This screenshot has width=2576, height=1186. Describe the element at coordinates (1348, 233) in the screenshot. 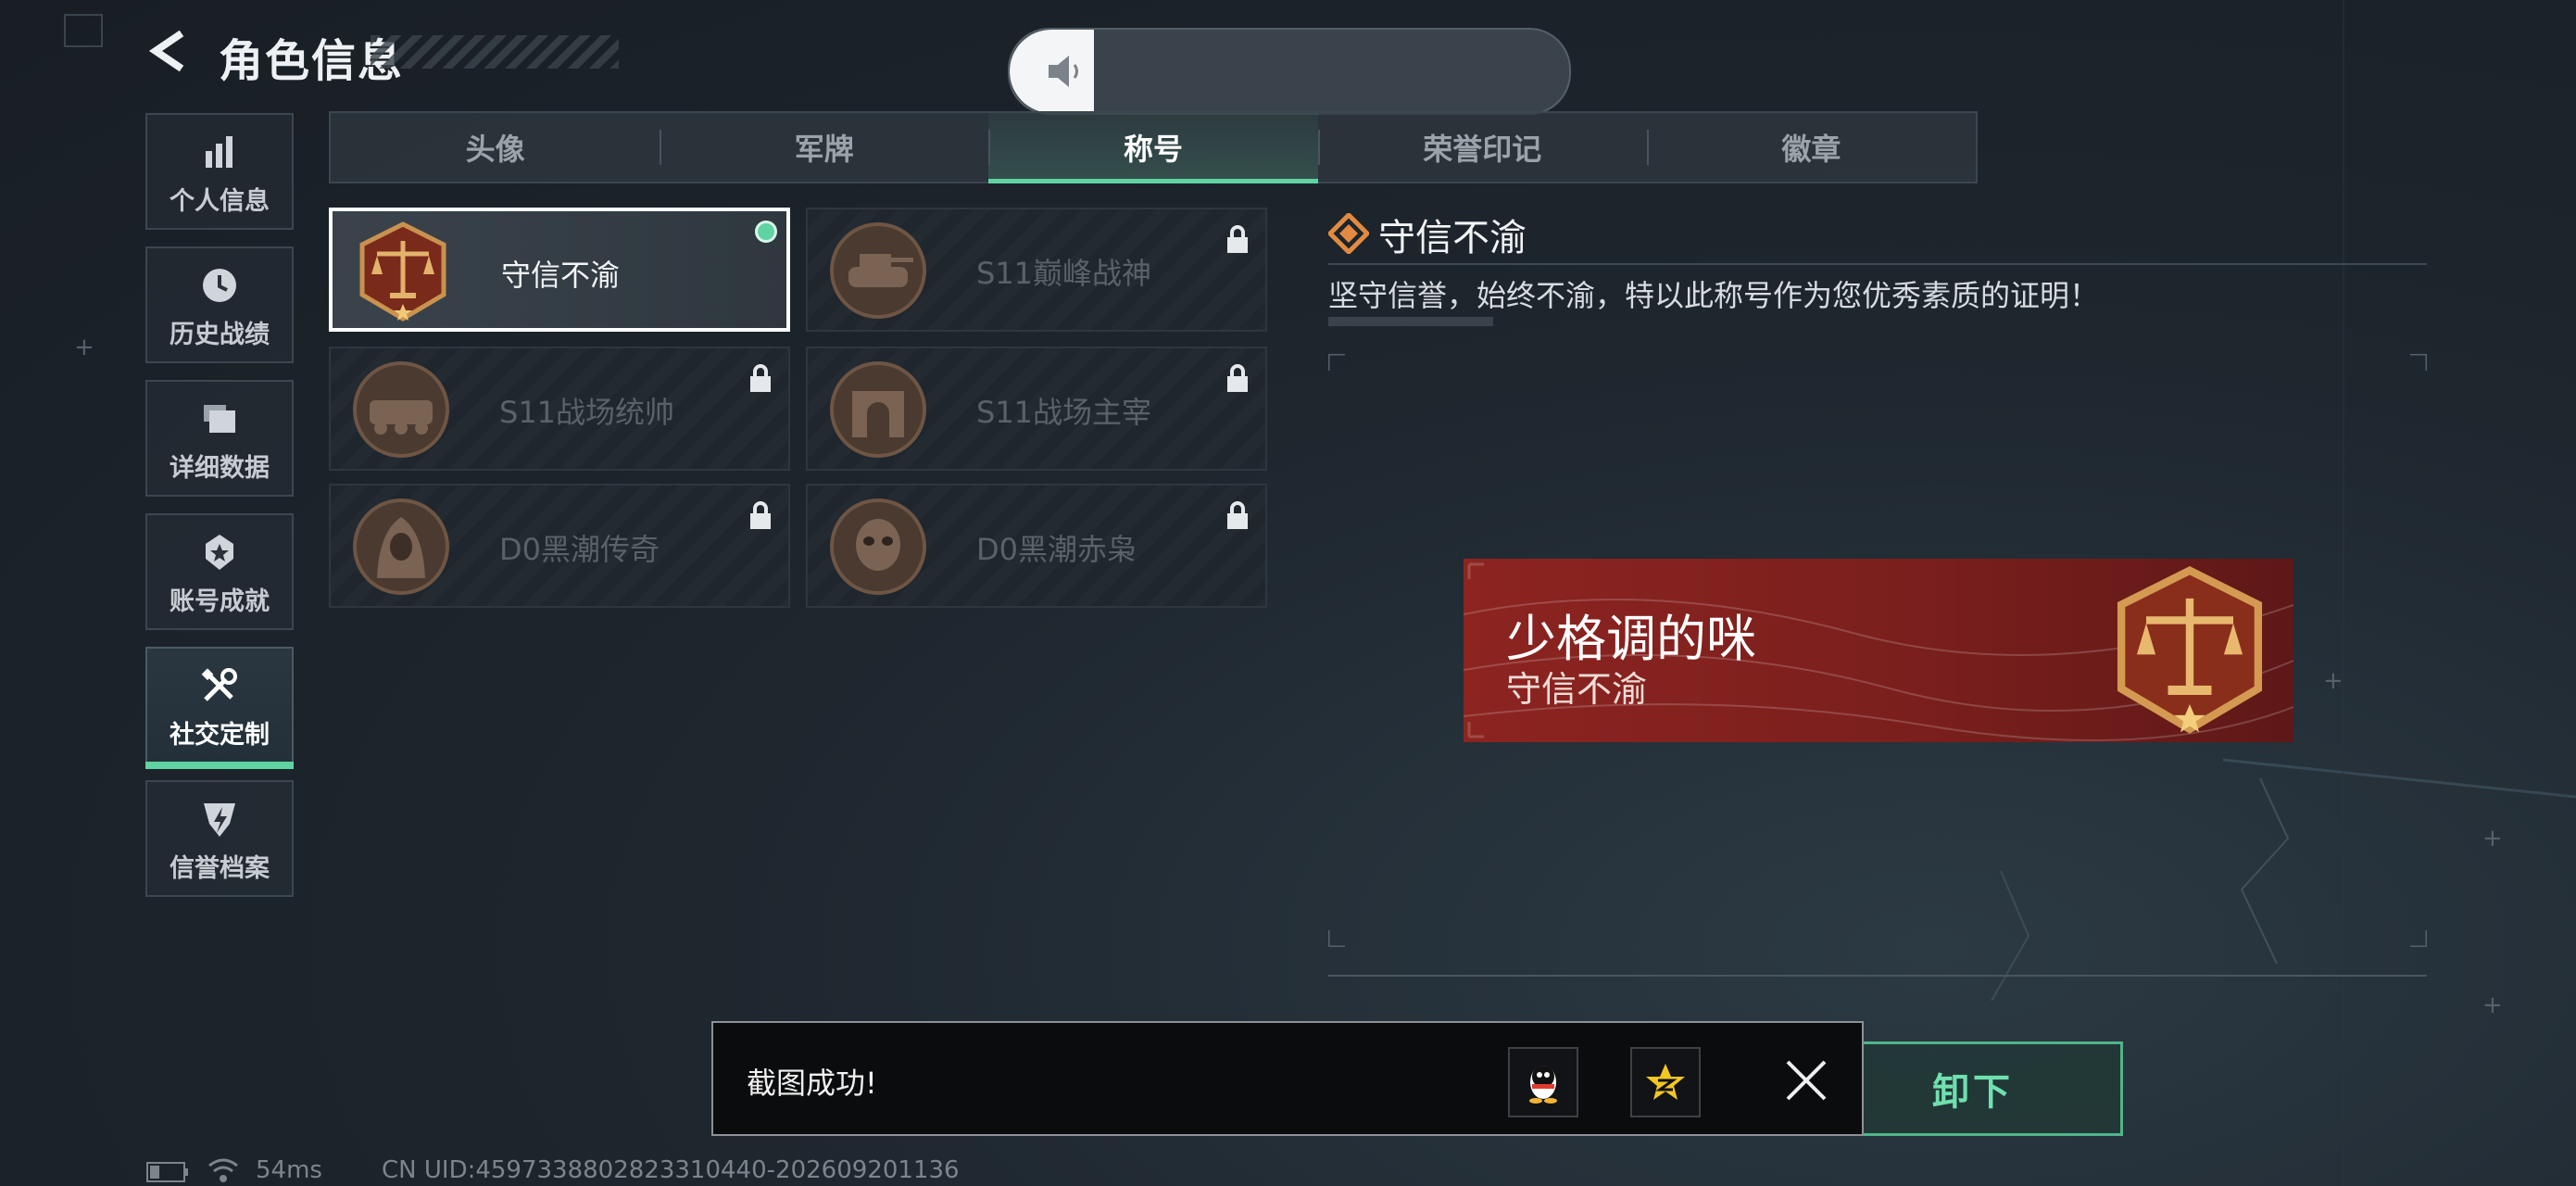

I see `diamond-icon` at that location.